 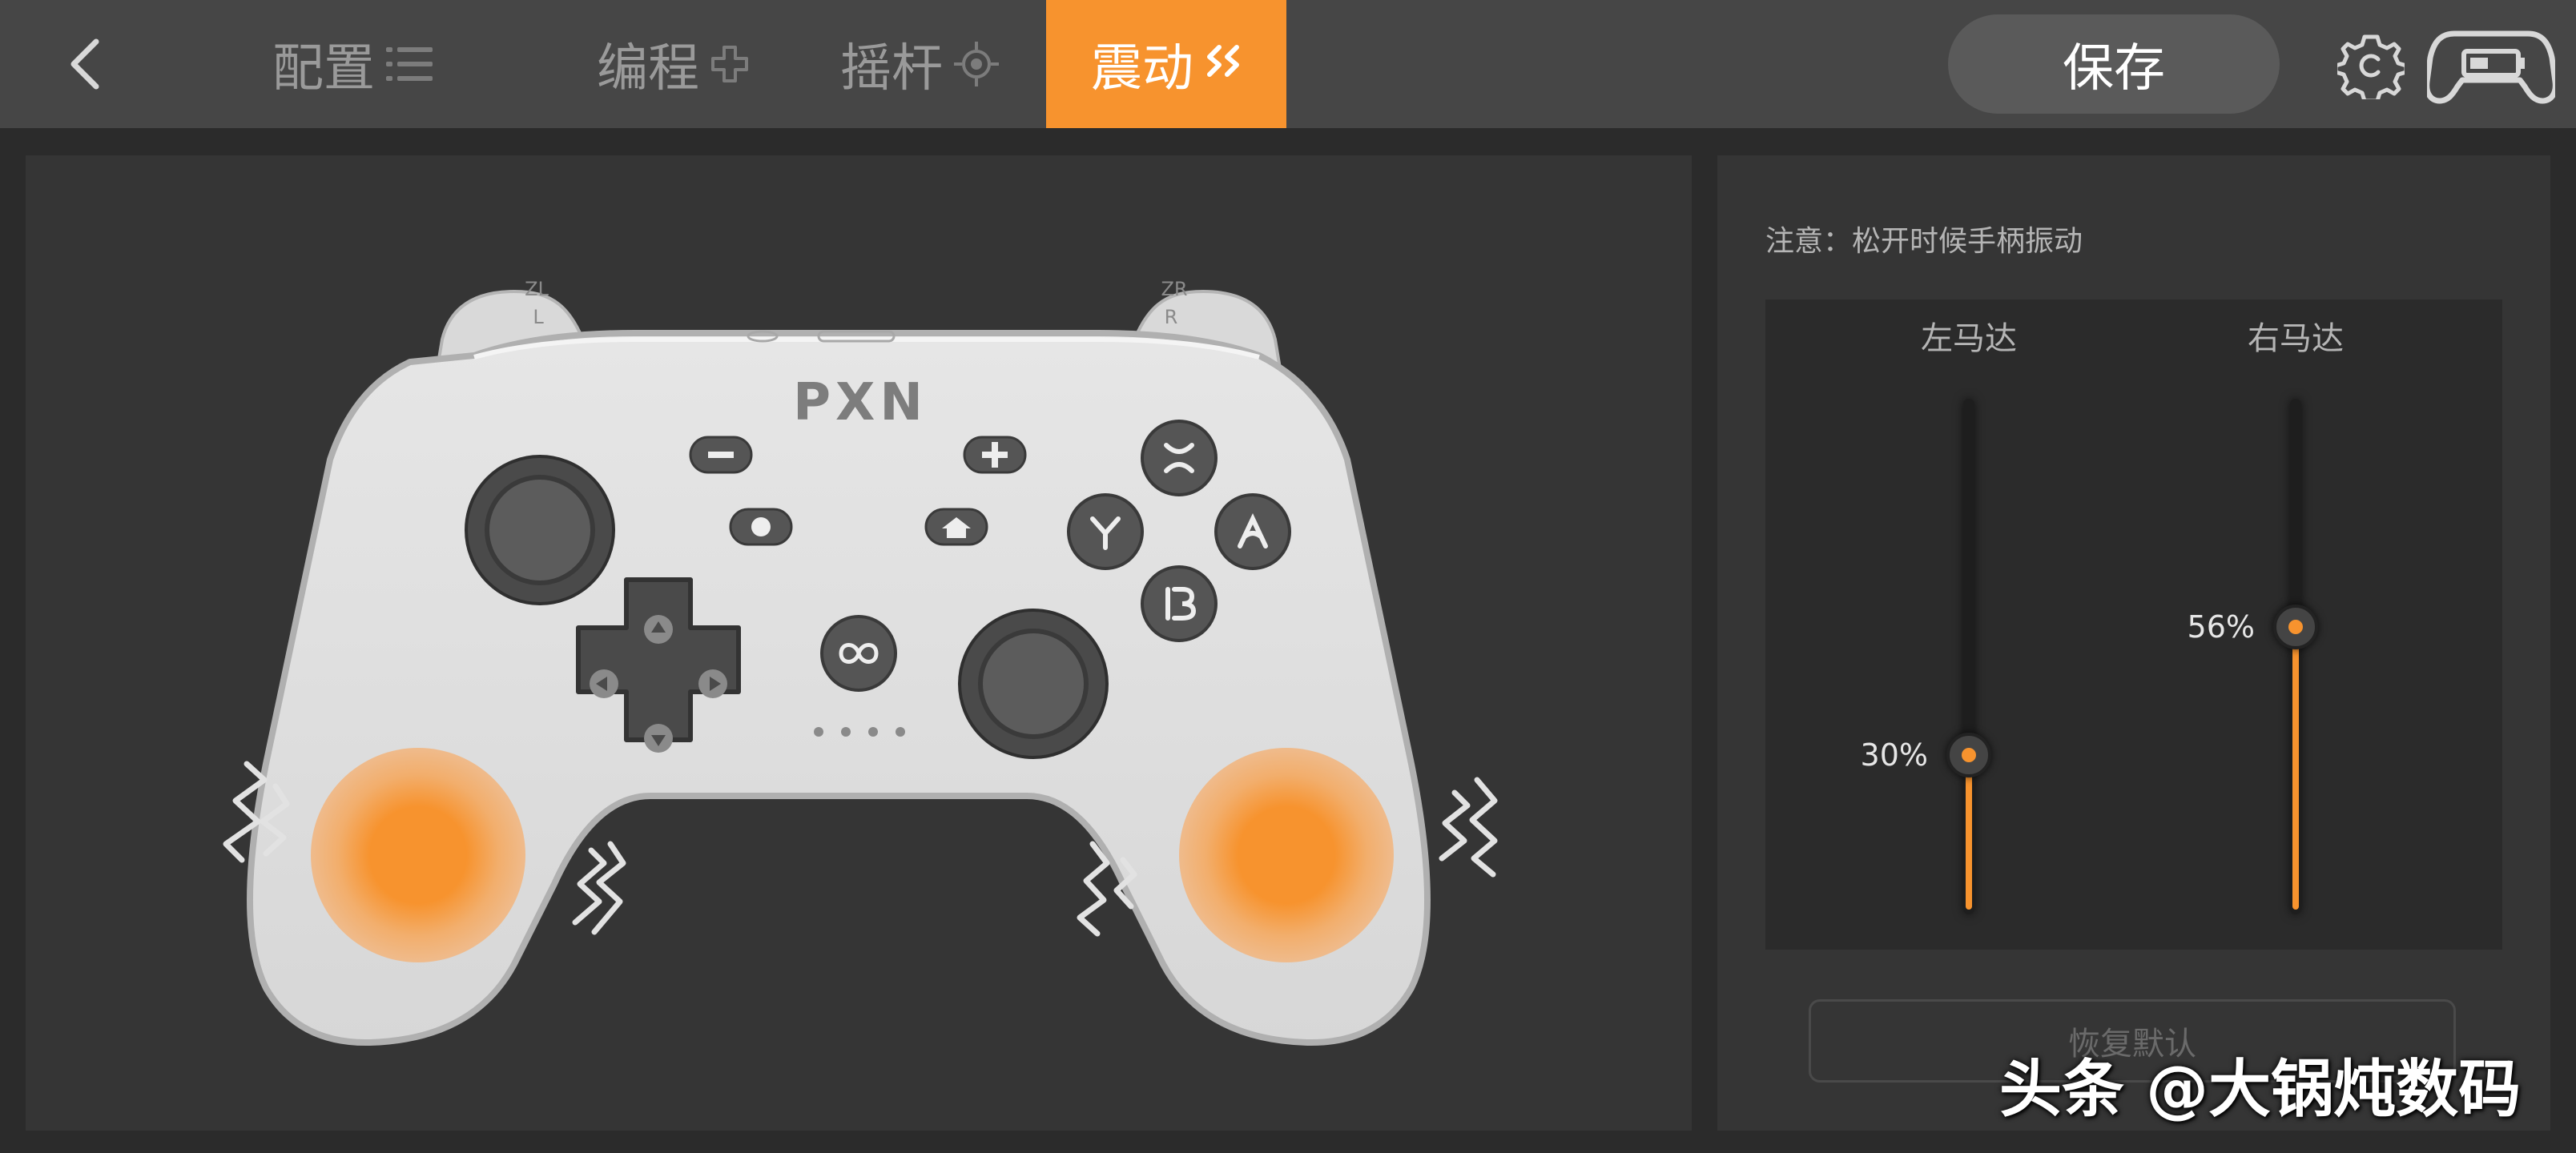 I want to click on chevron-left-icon, so click(x=88, y=64).